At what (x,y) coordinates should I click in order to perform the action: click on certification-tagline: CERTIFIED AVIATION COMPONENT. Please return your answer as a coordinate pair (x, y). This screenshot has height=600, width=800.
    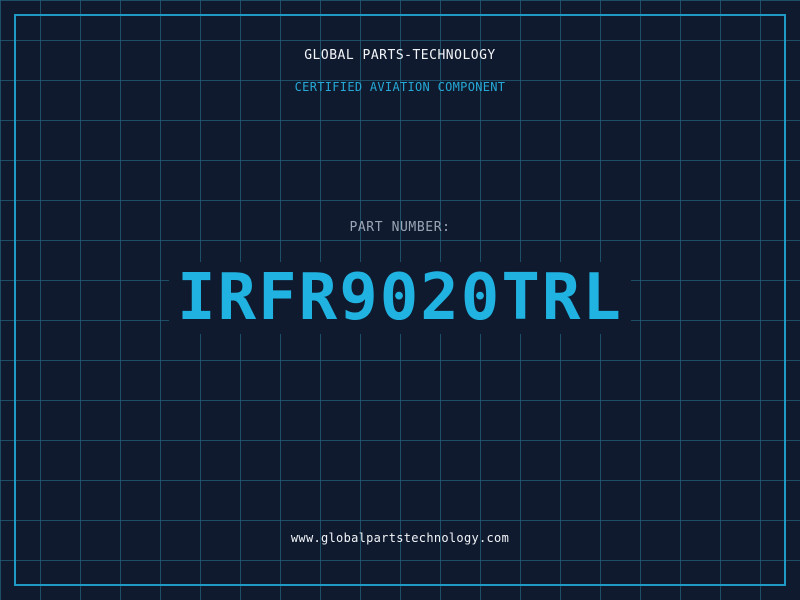
    Looking at the image, I should click on (400, 87).